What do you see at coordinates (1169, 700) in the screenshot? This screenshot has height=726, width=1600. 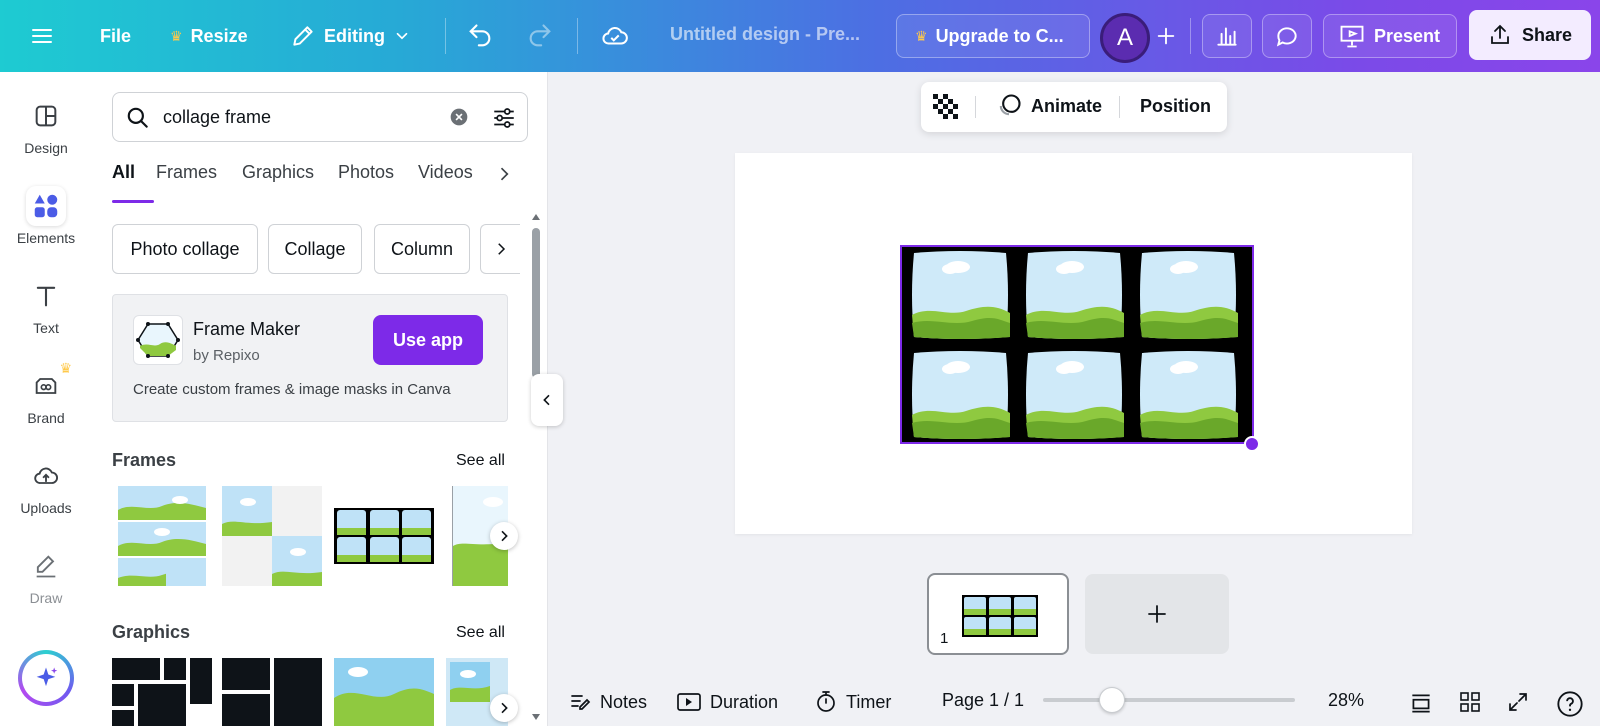 I see `zoom-slider` at bounding box center [1169, 700].